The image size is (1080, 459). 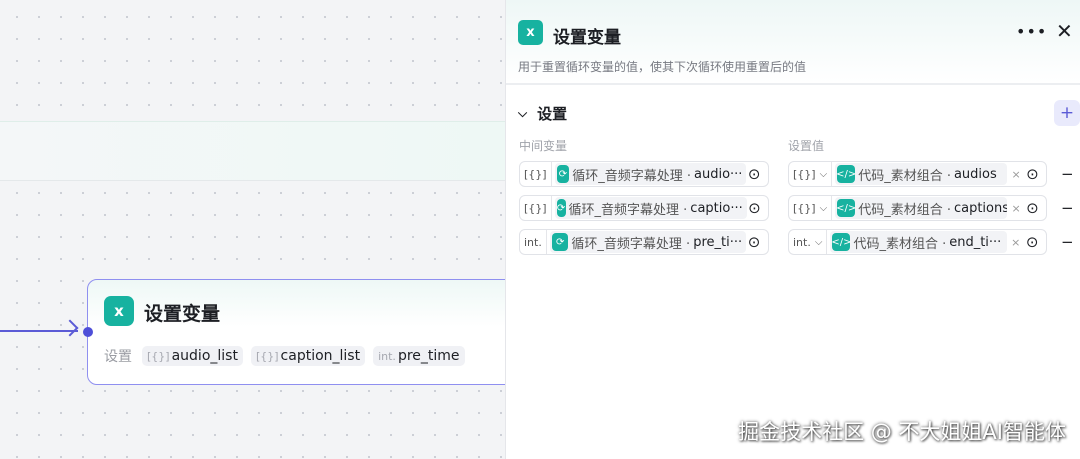 I want to click on loop-container-band, so click(x=252, y=151).